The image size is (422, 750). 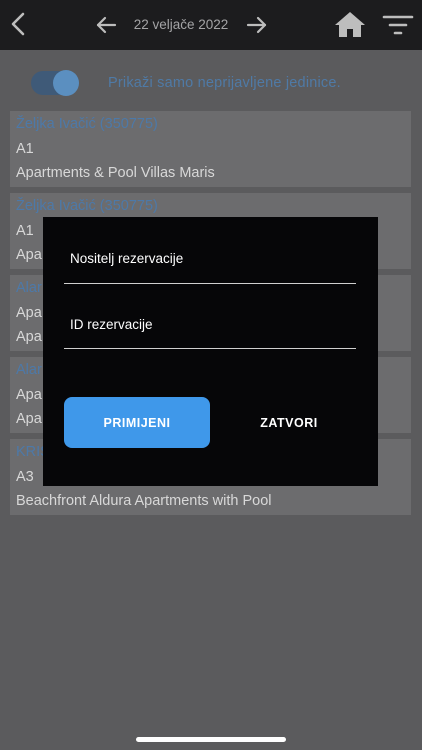 I want to click on reservation-id-field: ID rezervacije, so click(x=111, y=325).